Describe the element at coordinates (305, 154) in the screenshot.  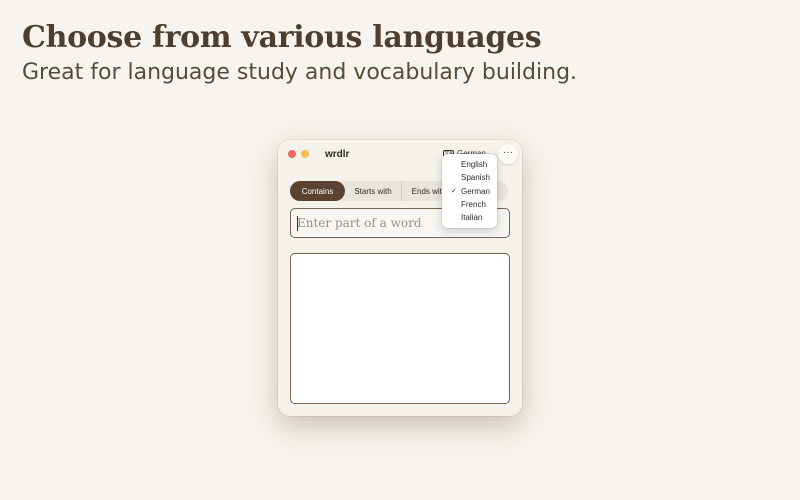
I see `minimize-window-button` at that location.